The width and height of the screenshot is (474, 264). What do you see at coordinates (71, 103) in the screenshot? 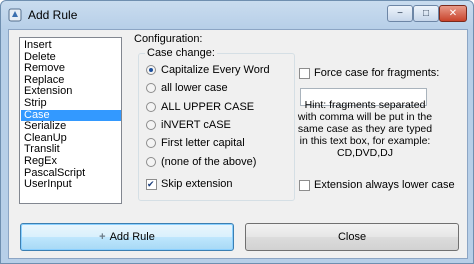
I see `rule-item-strip: Strip` at bounding box center [71, 103].